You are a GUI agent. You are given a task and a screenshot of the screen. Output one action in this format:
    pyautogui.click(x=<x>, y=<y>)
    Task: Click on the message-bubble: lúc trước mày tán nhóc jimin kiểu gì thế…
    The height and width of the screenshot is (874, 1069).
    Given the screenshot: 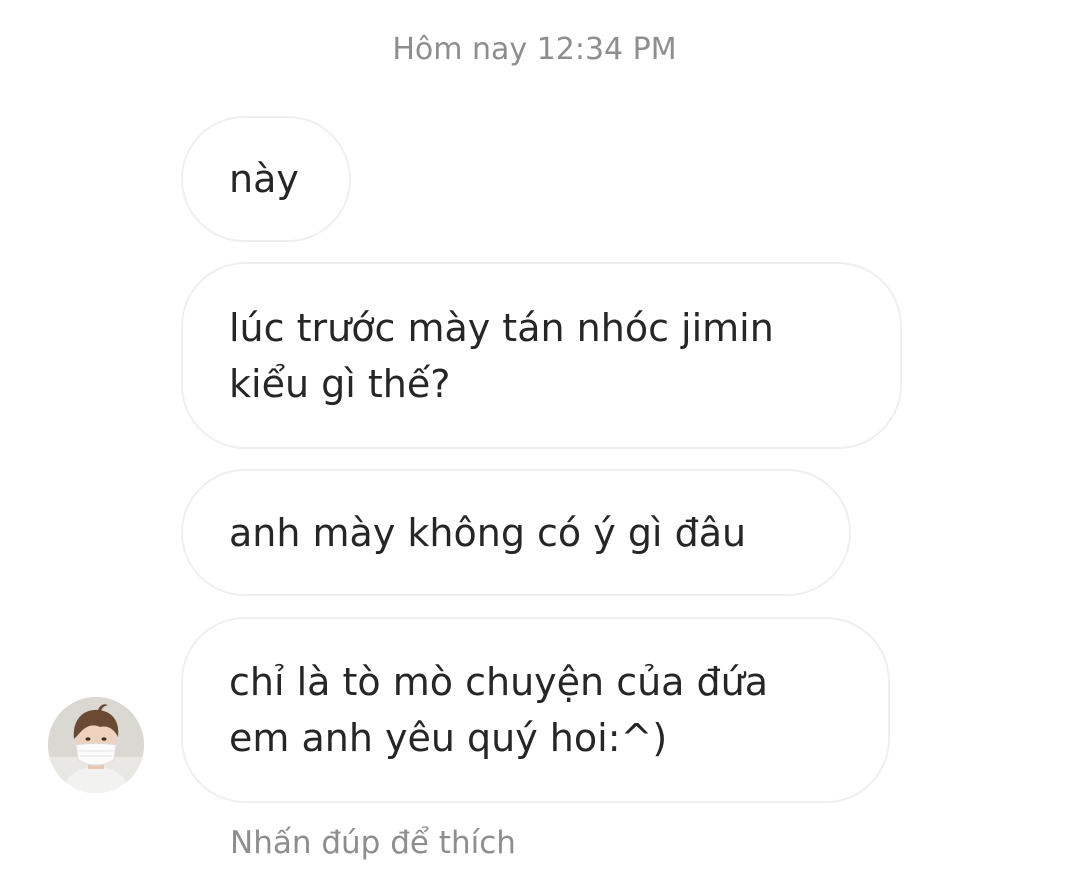 What is the action you would take?
    pyautogui.click(x=541, y=355)
    